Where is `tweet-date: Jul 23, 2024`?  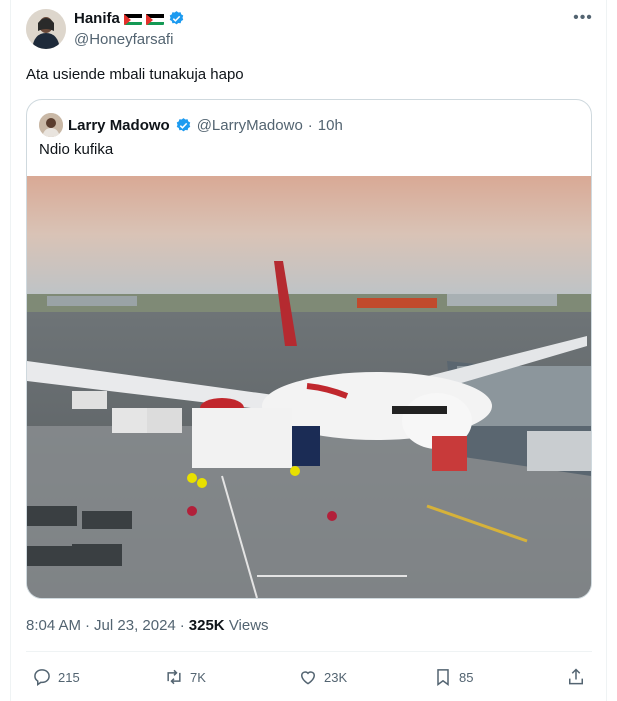 tweet-date: Jul 23, 2024 is located at coordinates (135, 625).